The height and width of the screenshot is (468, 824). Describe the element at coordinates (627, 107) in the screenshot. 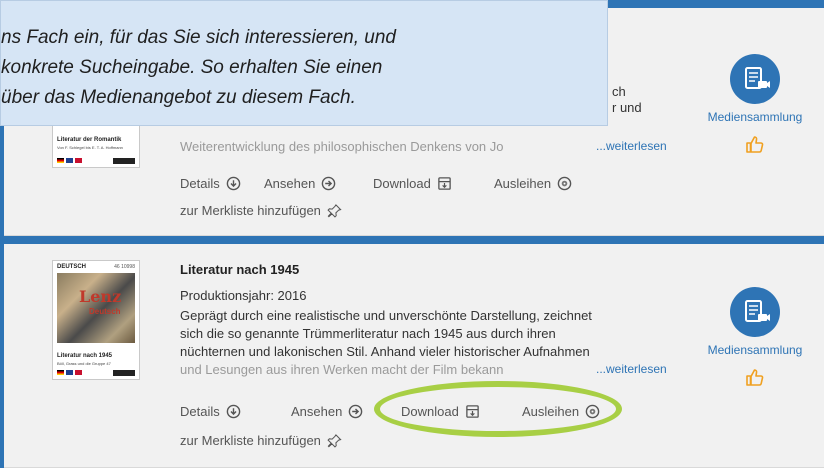

I see `result-1-partial-text-b: r und` at that location.